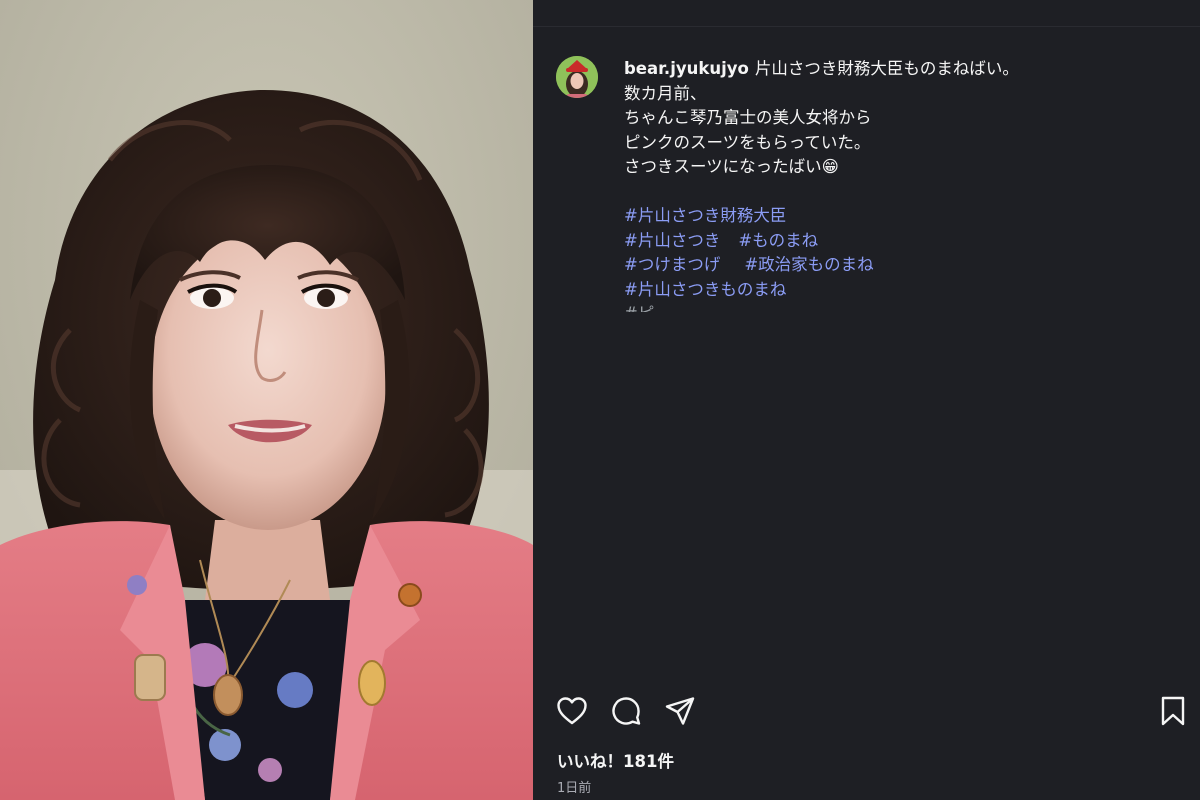  Describe the element at coordinates (747, 142) in the screenshot. I see `caption-line: ピンクのスーツをもらっていた。` at that location.